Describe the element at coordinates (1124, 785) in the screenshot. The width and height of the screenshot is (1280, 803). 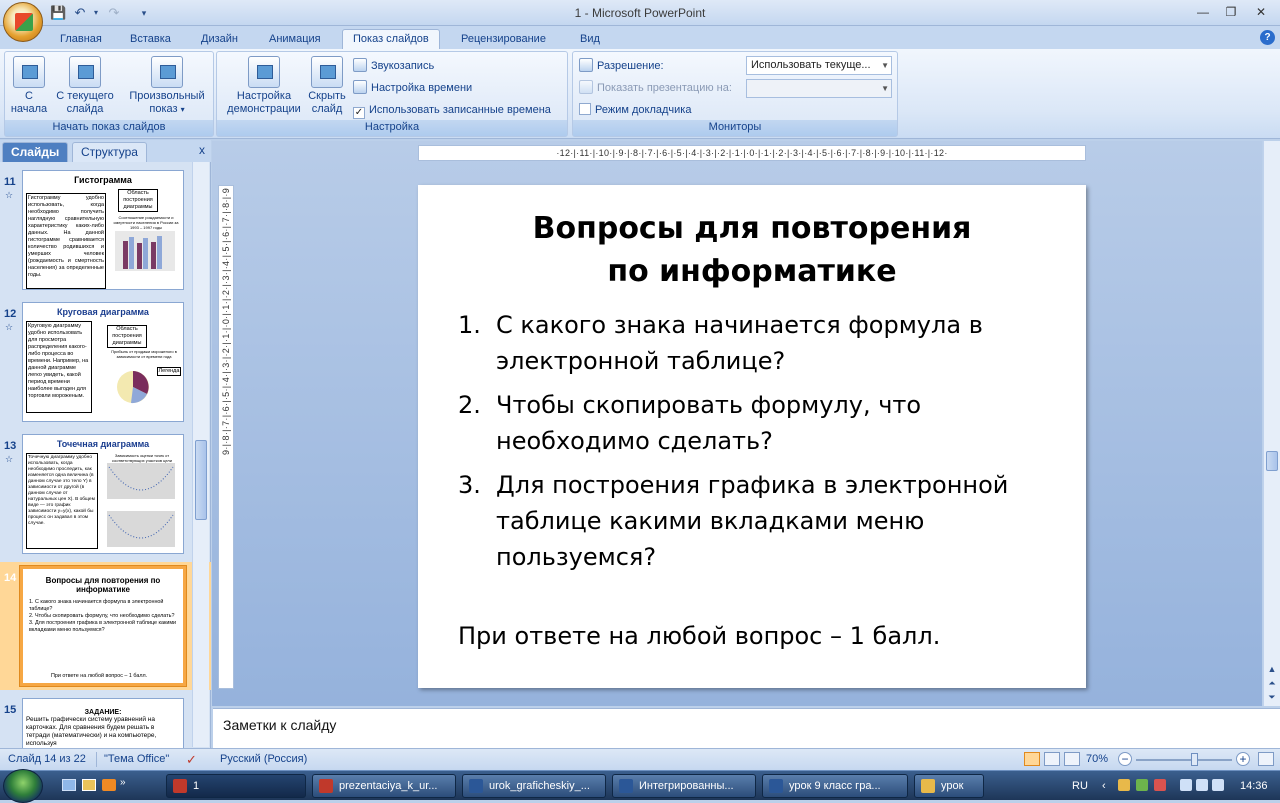
I see `tray-app-icon` at that location.